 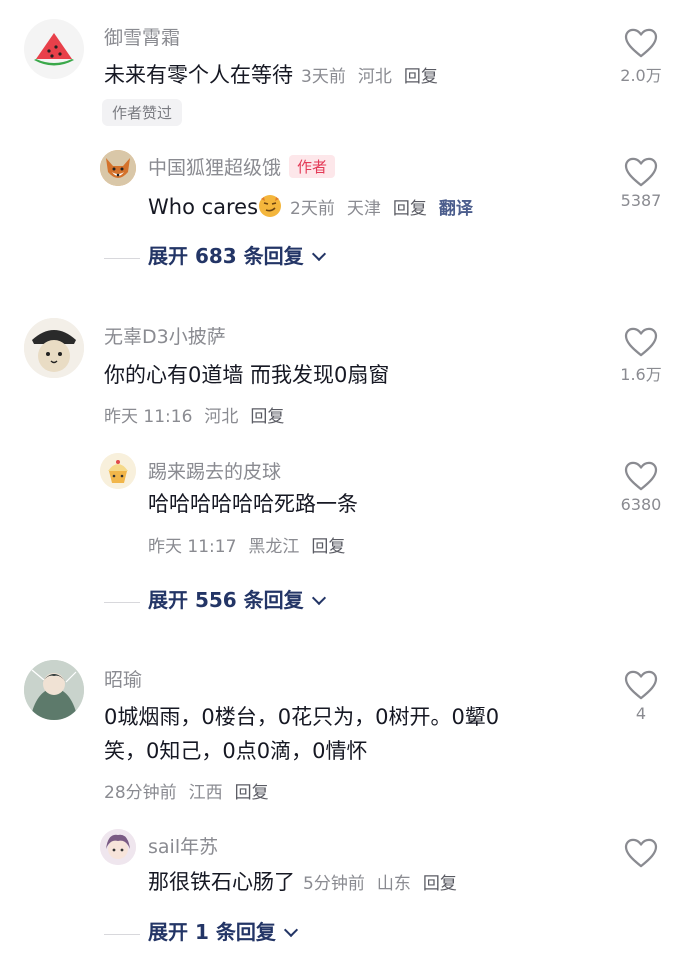 I want to click on smirk-emoji-icon, so click(x=270, y=206).